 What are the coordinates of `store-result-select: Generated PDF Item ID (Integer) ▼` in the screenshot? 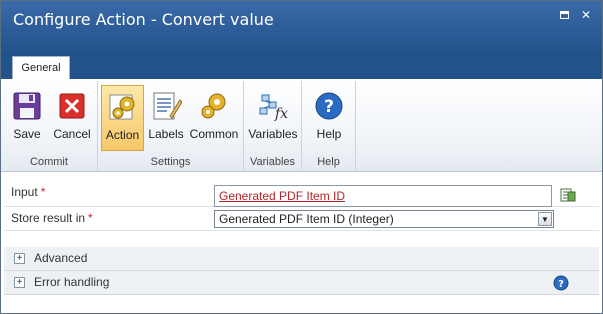 It's located at (384, 219).